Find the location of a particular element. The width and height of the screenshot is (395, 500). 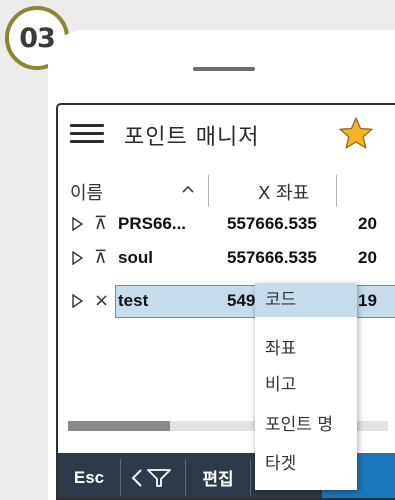

column-header-name: 이름 is located at coordinates (86, 192).